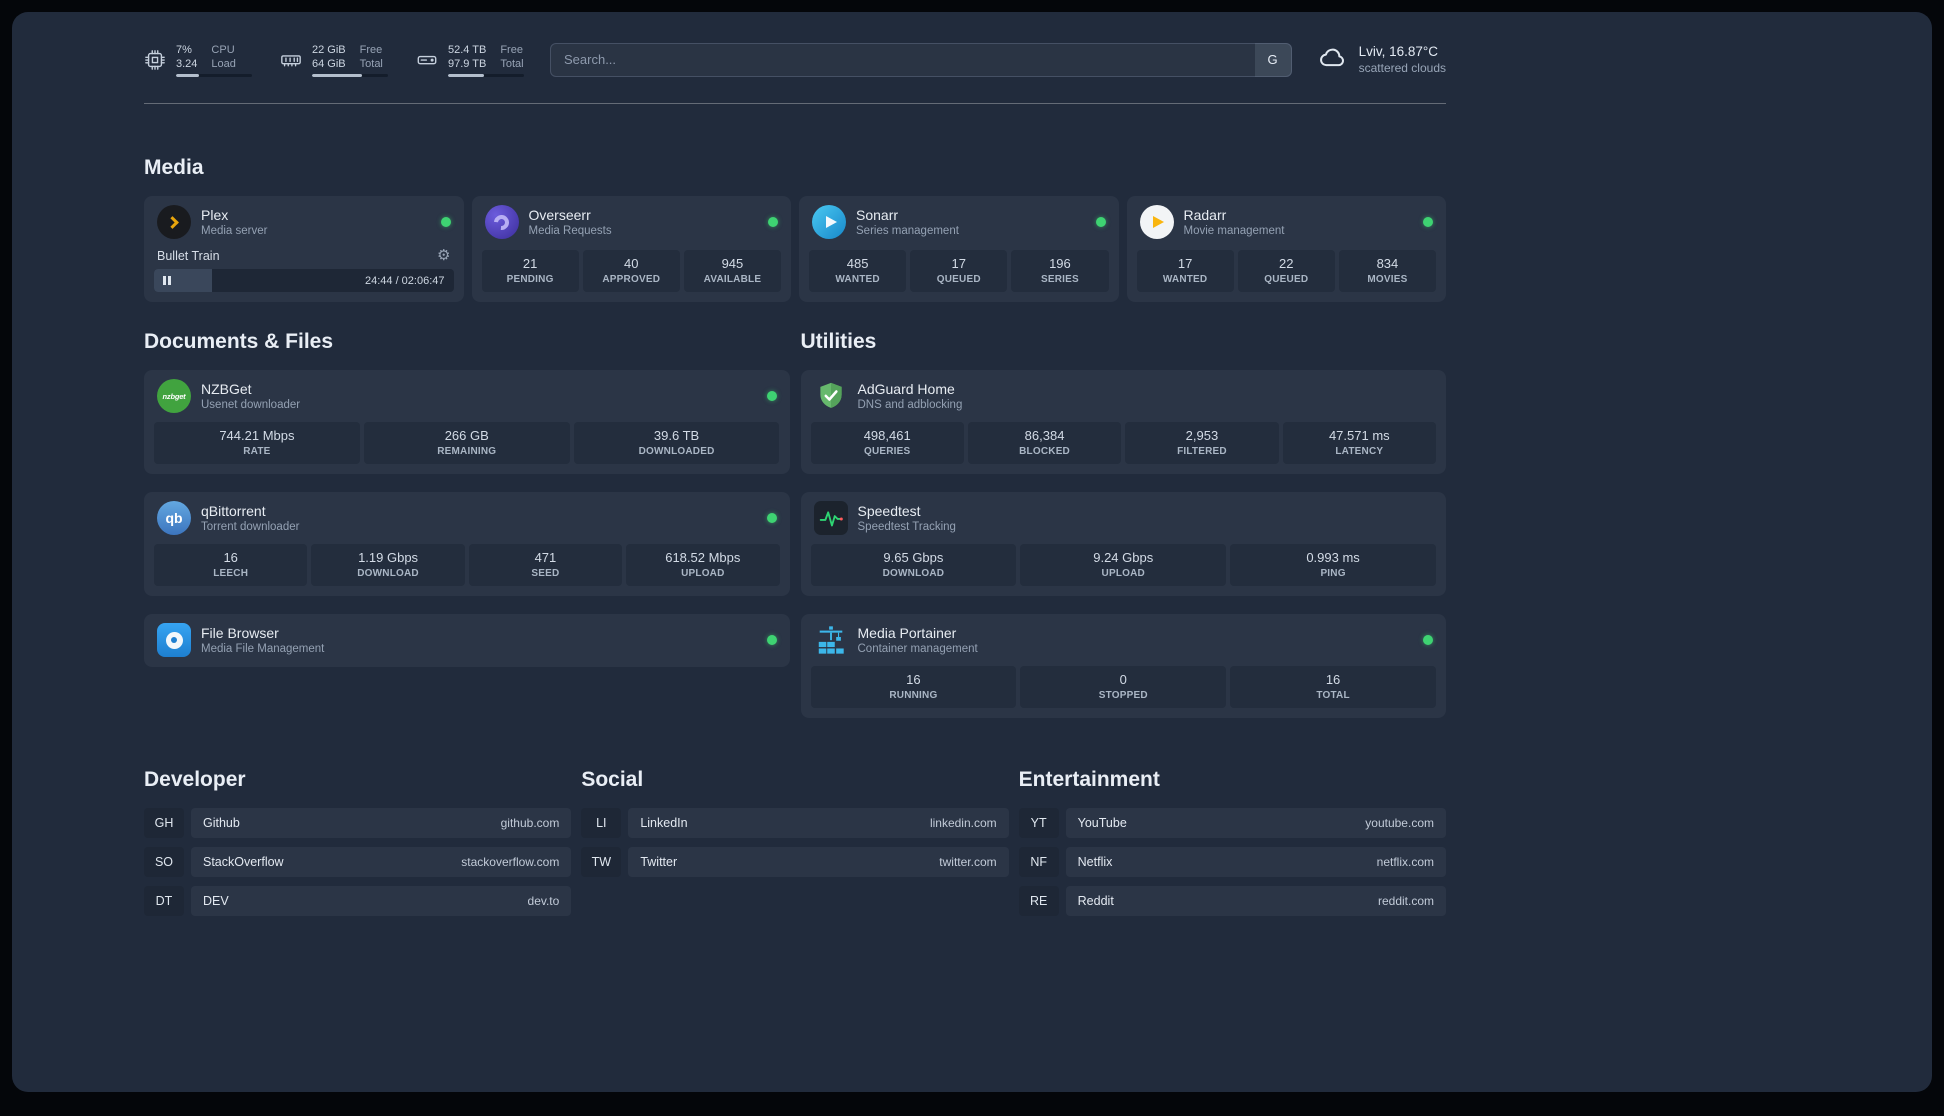  Describe the element at coordinates (902, 59) in the screenshot. I see `search-input` at that location.